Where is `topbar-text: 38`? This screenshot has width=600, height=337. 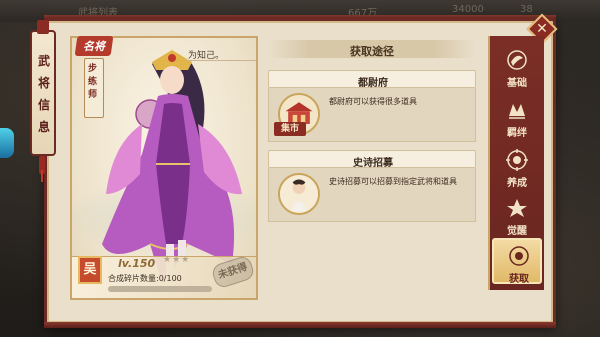 topbar-text: 38 is located at coordinates (526, 9).